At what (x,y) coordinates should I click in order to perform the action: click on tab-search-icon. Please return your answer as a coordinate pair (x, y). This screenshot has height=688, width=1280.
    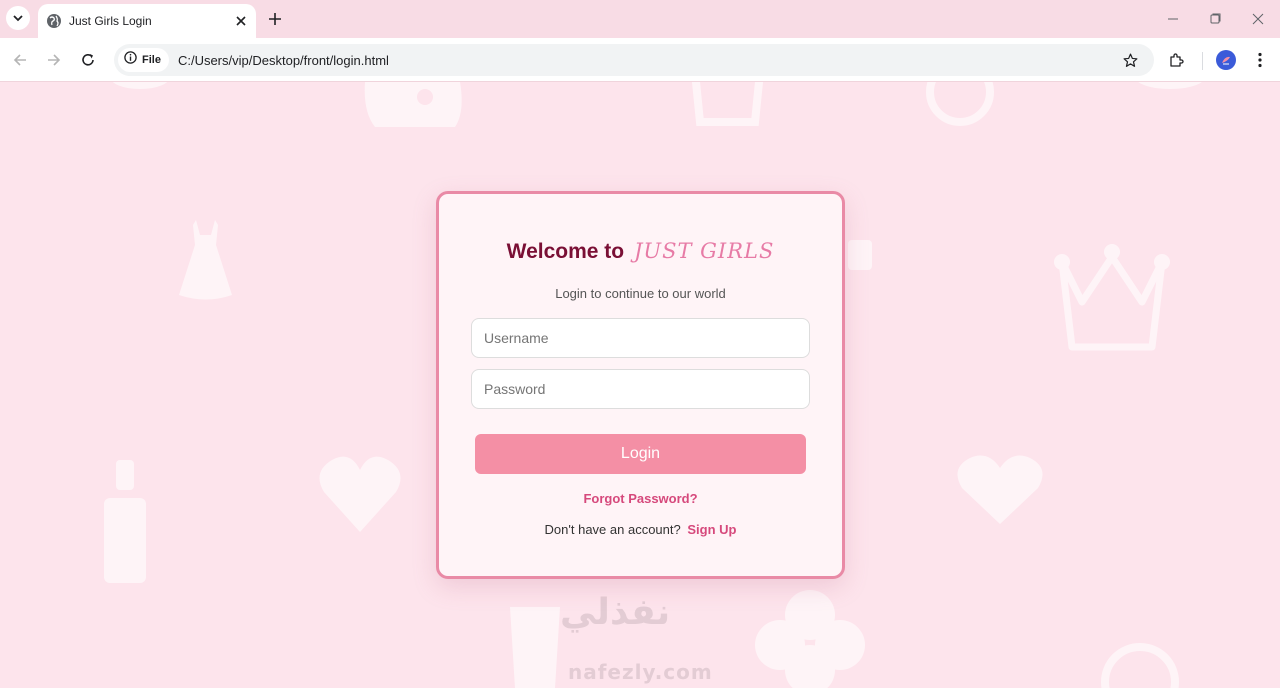
    Looking at the image, I should click on (18, 18).